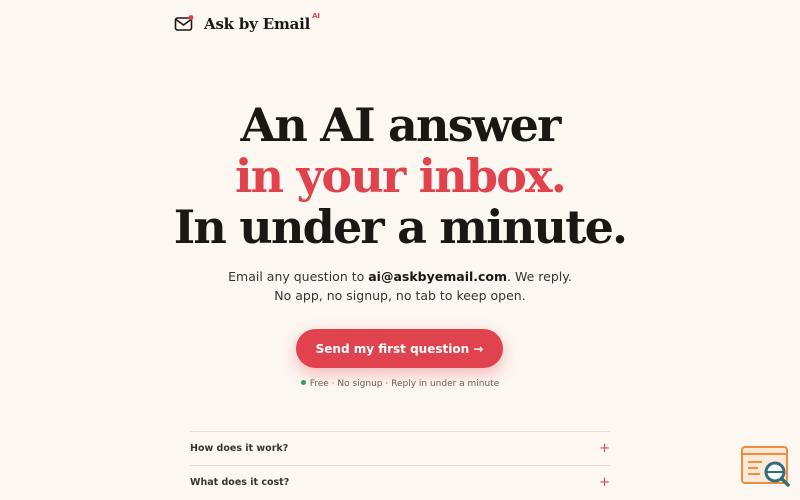  Describe the element at coordinates (400, 227) in the screenshot. I see `hero-line-3: In under a minute.` at that location.